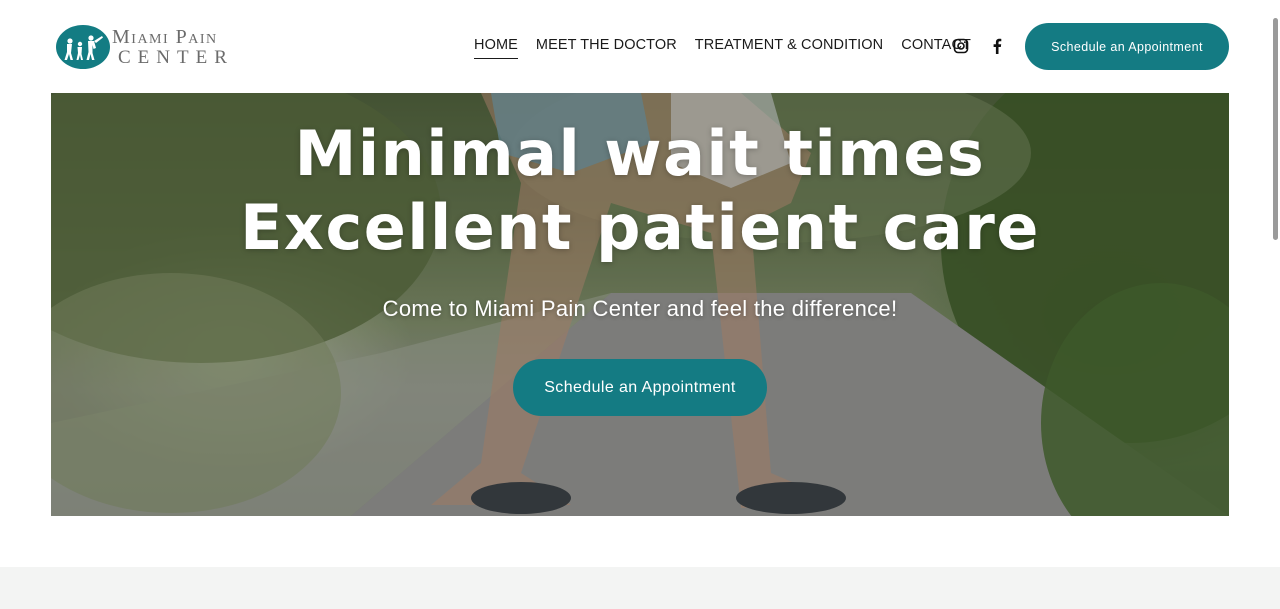  I want to click on hero-headline-line2: Excellent patient care, so click(640, 227).